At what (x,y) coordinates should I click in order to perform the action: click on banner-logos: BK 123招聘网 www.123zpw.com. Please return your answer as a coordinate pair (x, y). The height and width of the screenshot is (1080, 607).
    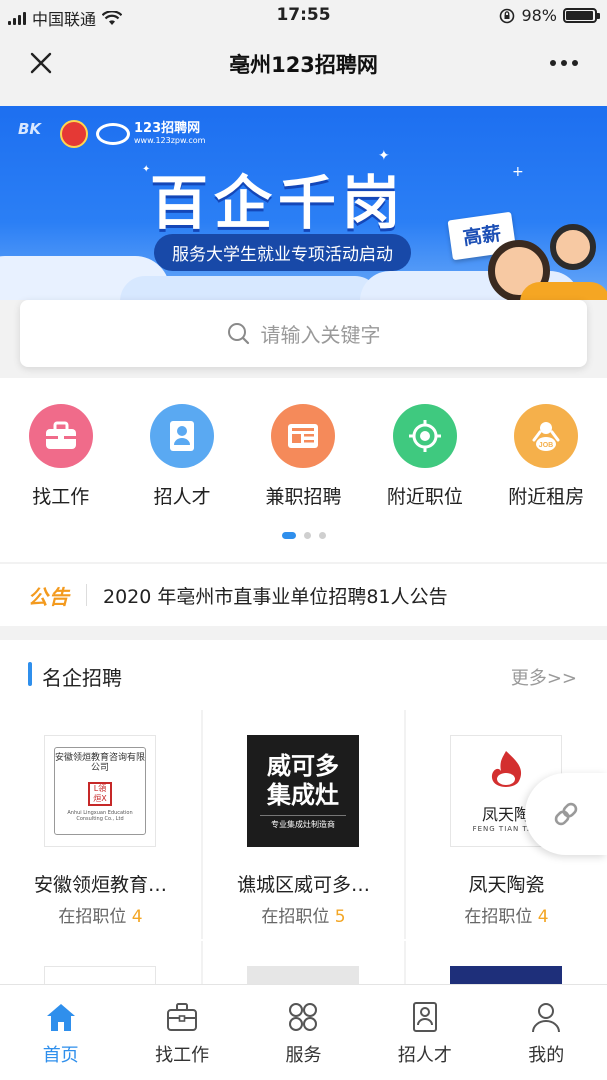
    Looking at the image, I should click on (111, 134).